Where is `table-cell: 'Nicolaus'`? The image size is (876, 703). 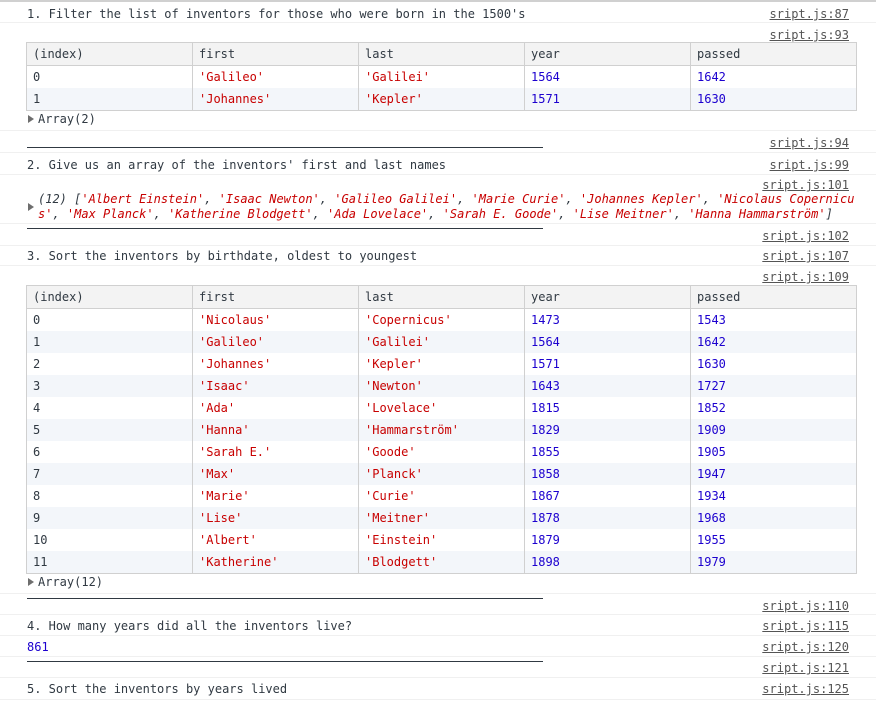
table-cell: 'Nicolaus' is located at coordinates (275, 319).